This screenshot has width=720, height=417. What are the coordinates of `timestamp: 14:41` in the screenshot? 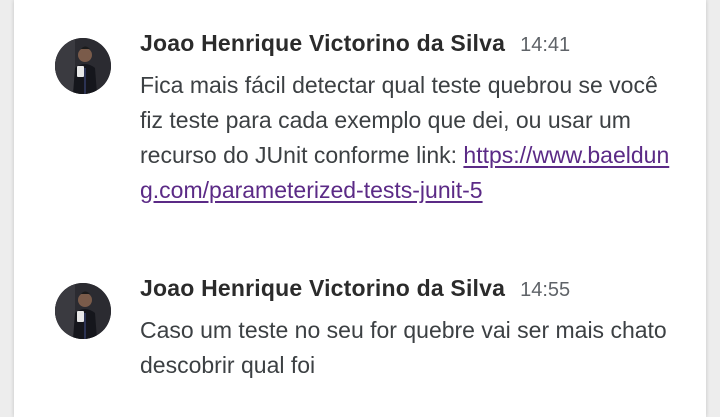 It's located at (545, 45).